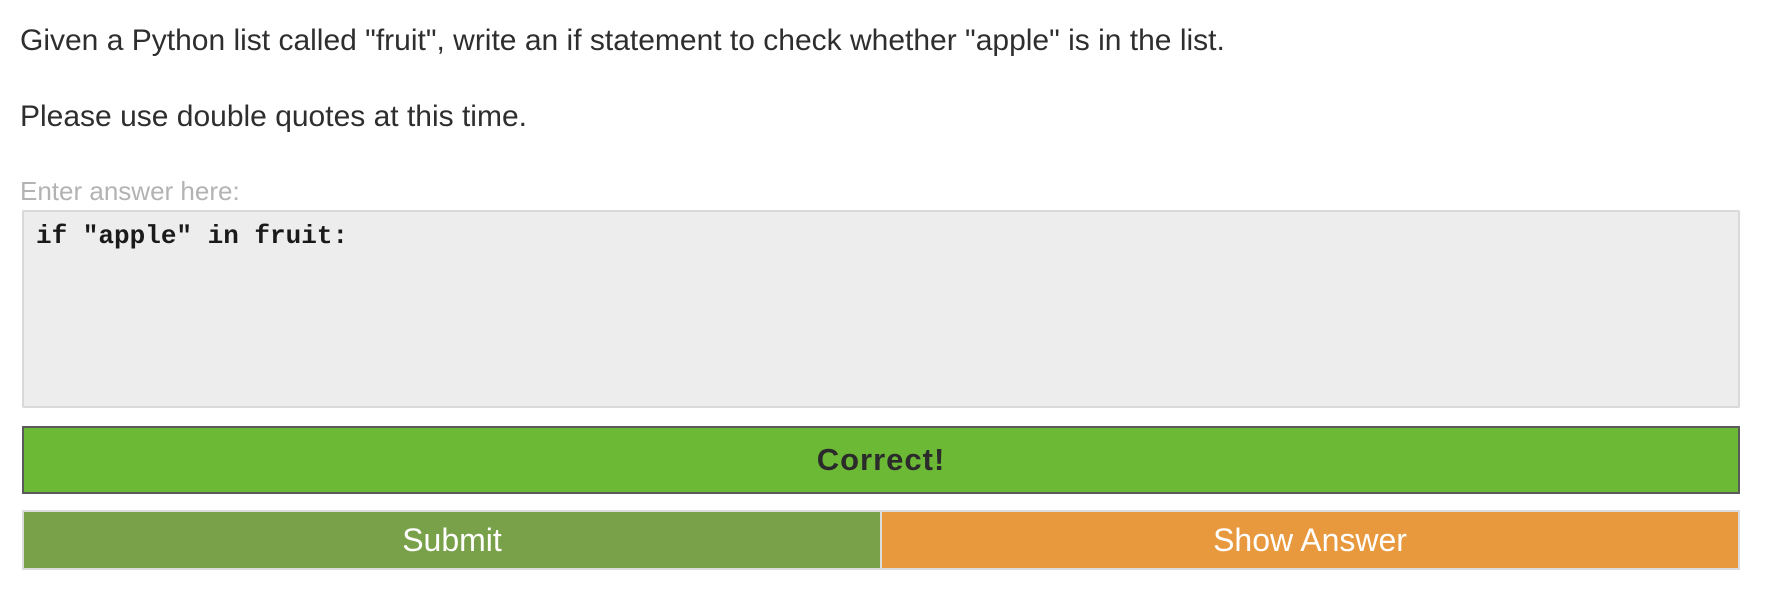  I want to click on submit-button: Submit, so click(452, 540).